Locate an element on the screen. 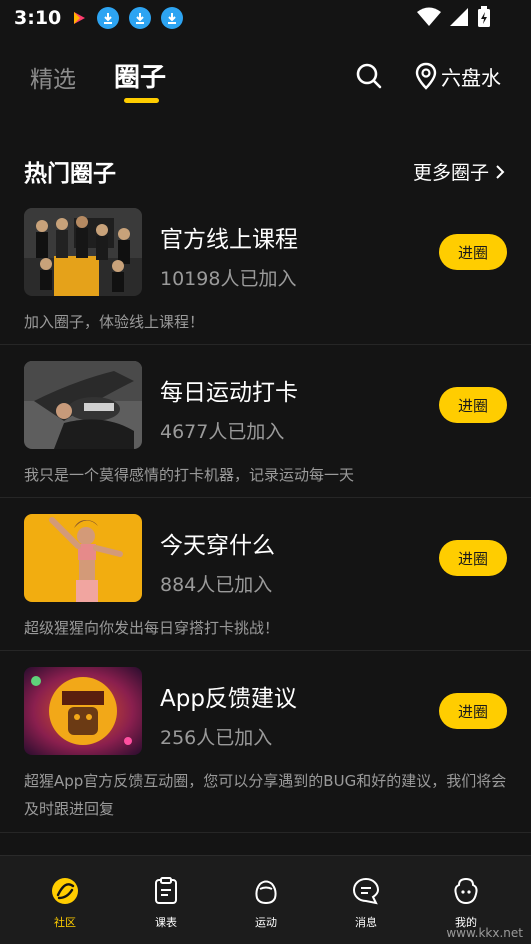 The width and height of the screenshot is (531, 944). search-button is located at coordinates (369, 76).